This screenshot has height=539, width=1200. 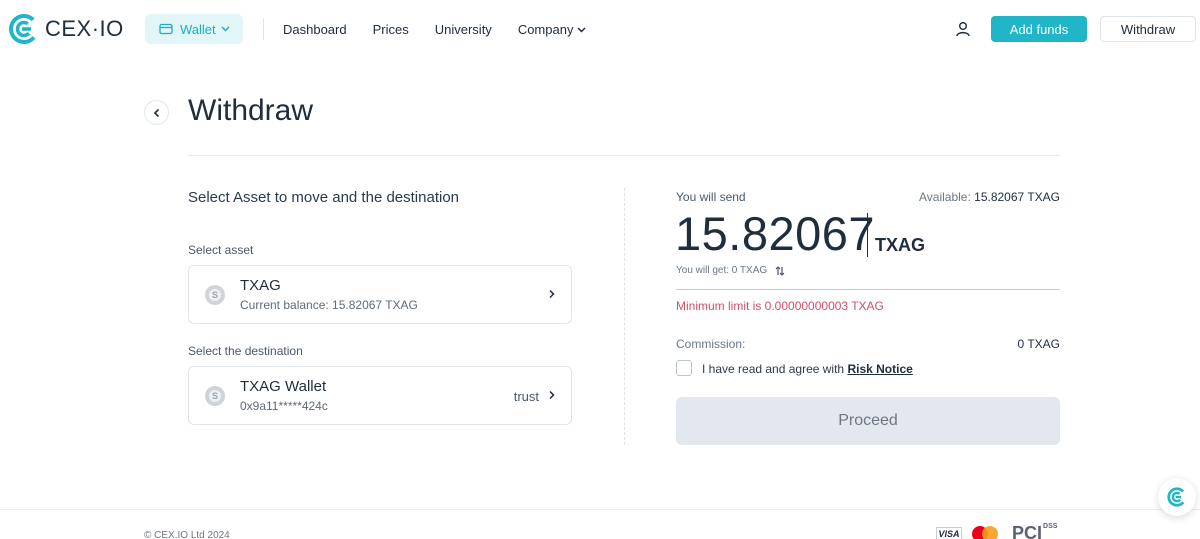 What do you see at coordinates (545, 29) in the screenshot?
I see `nav-item-company-label: Company` at bounding box center [545, 29].